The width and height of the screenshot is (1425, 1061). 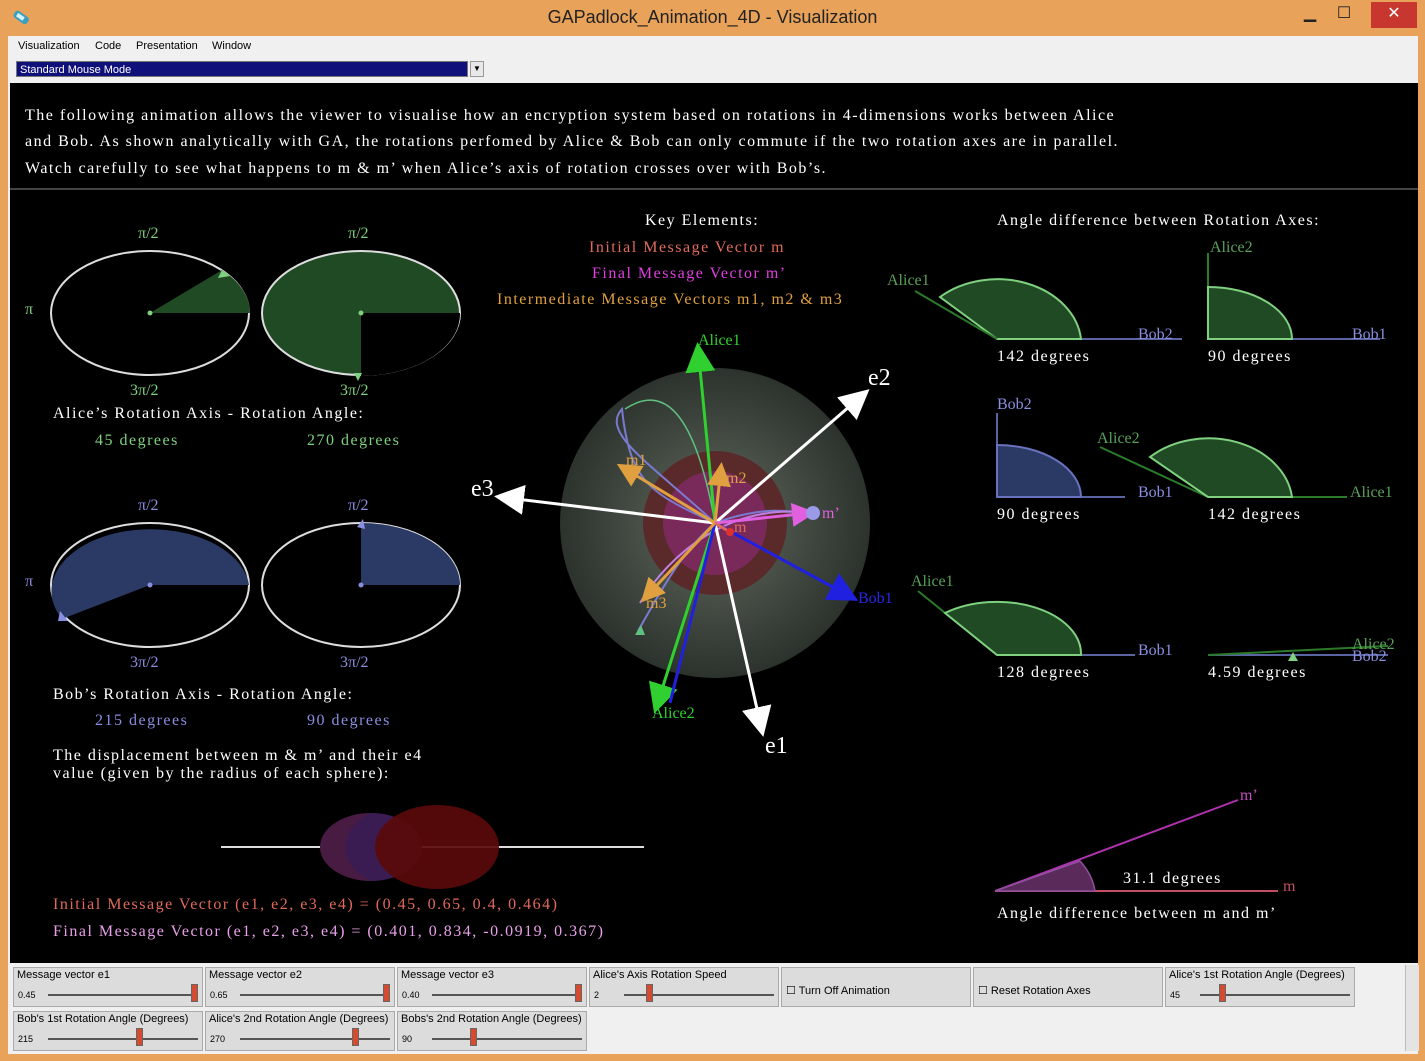 What do you see at coordinates (432, 847) in the screenshot?
I see `displacement-diagram` at bounding box center [432, 847].